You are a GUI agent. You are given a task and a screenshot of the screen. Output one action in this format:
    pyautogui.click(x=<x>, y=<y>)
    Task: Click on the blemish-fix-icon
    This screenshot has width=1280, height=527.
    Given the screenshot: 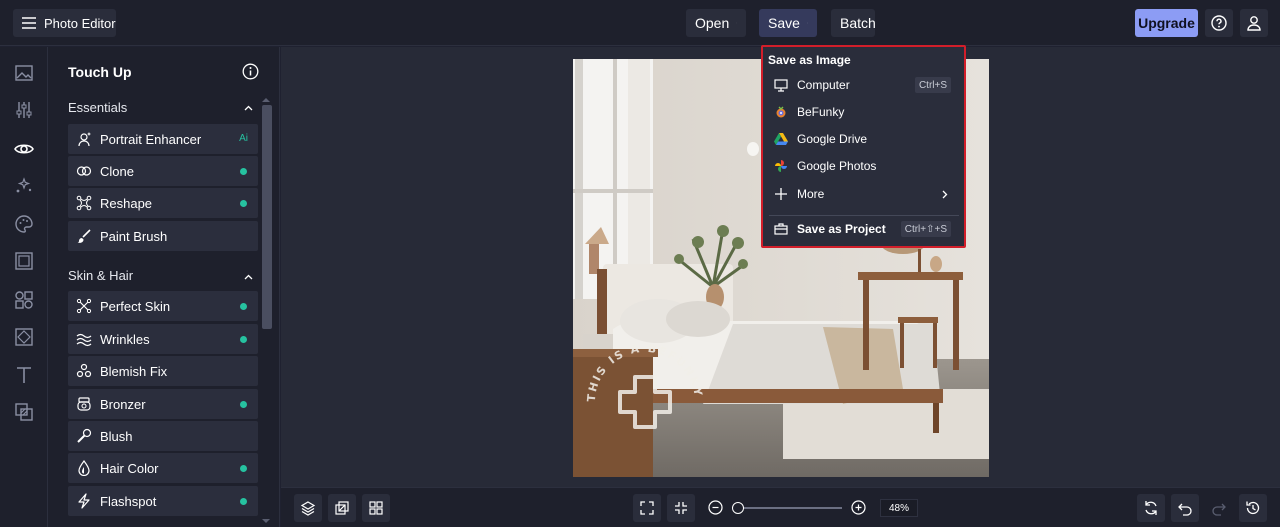 What is the action you would take?
    pyautogui.click(x=84, y=370)
    